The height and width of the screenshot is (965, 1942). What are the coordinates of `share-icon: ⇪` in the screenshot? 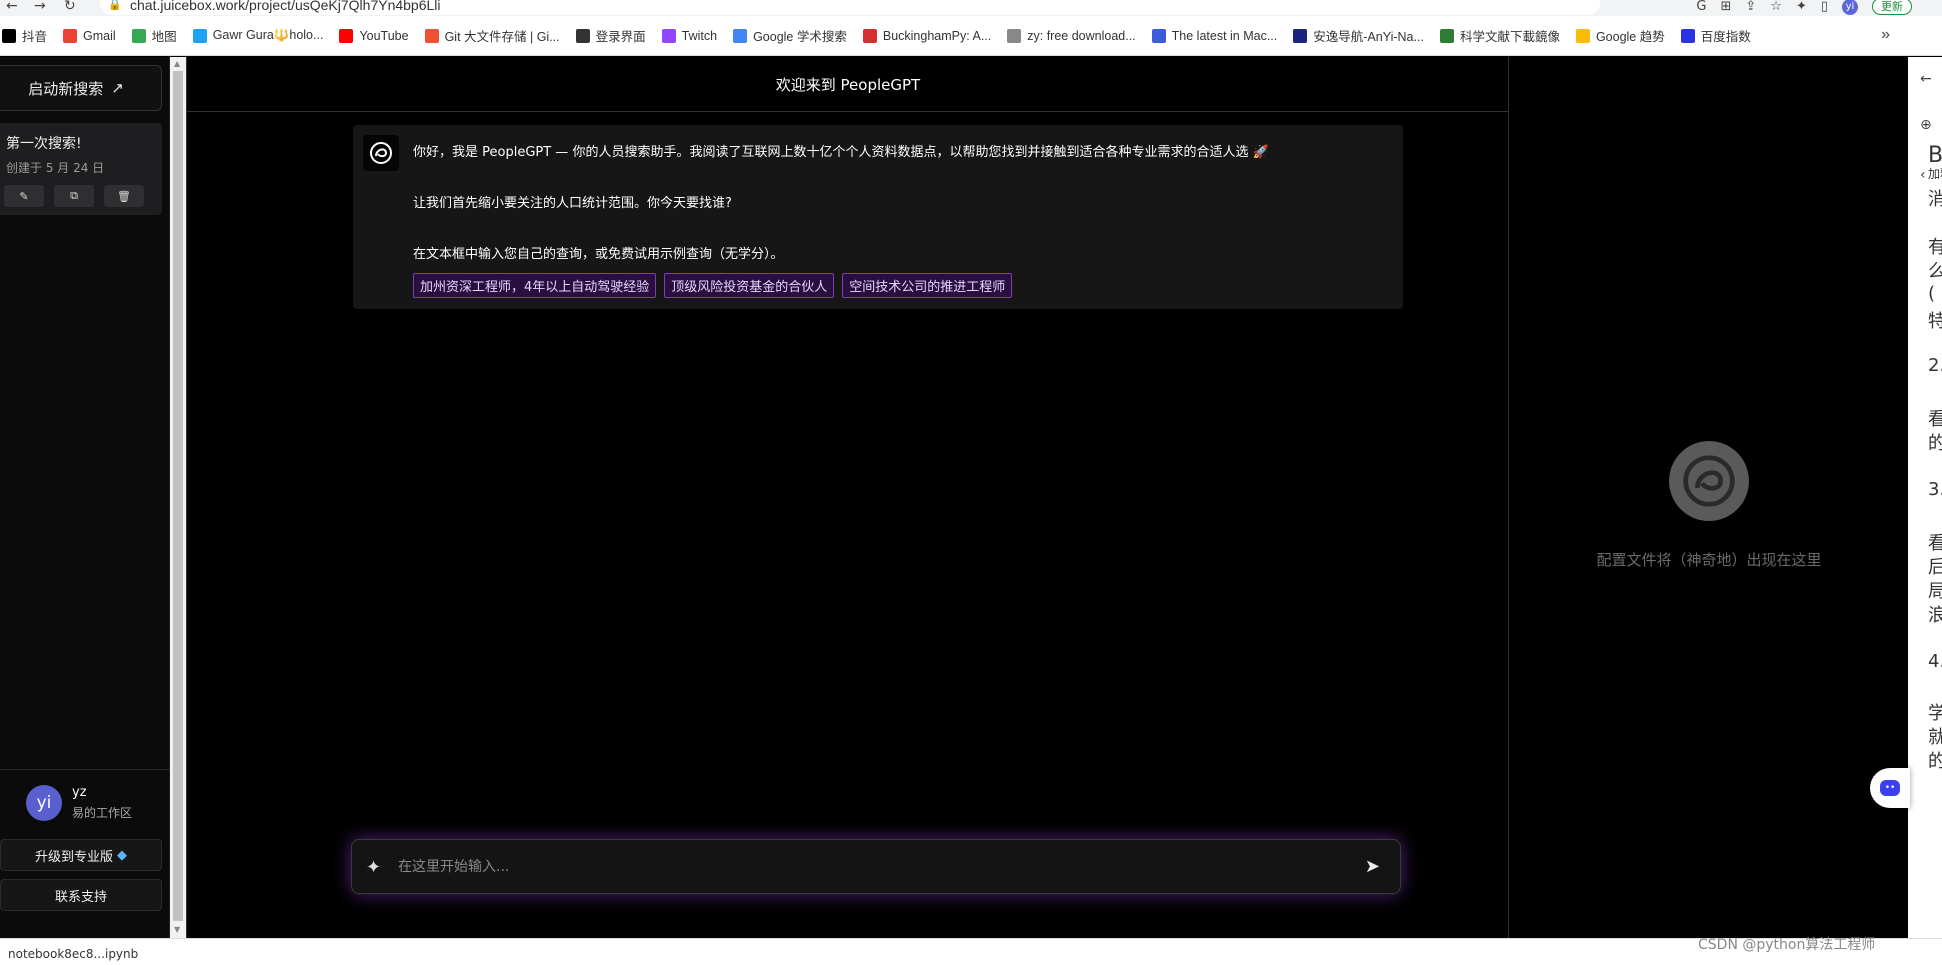 It's located at (1750, 7).